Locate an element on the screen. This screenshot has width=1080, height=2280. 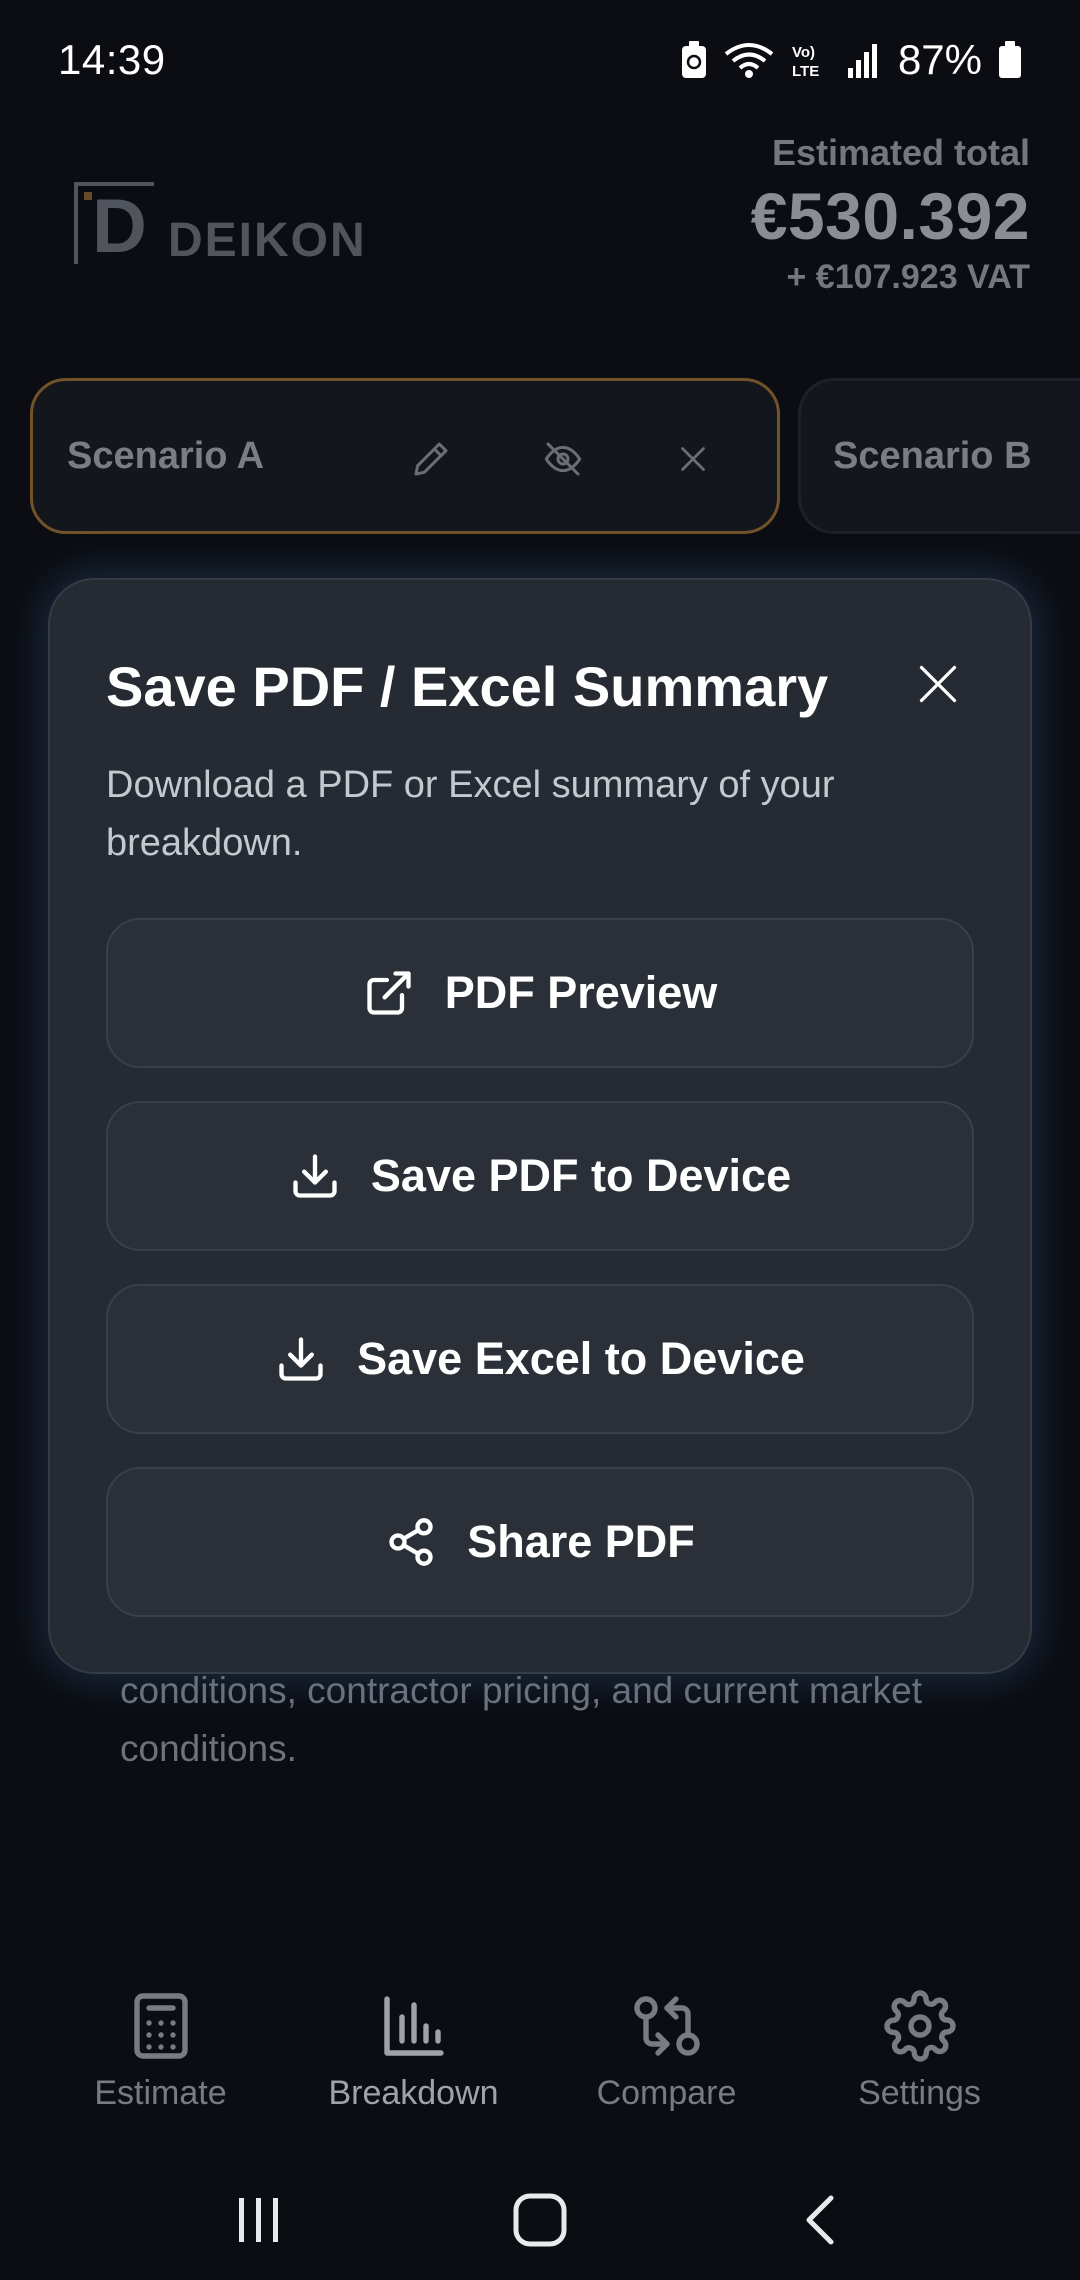
battery-saver-icon is located at coordinates (693, 59).